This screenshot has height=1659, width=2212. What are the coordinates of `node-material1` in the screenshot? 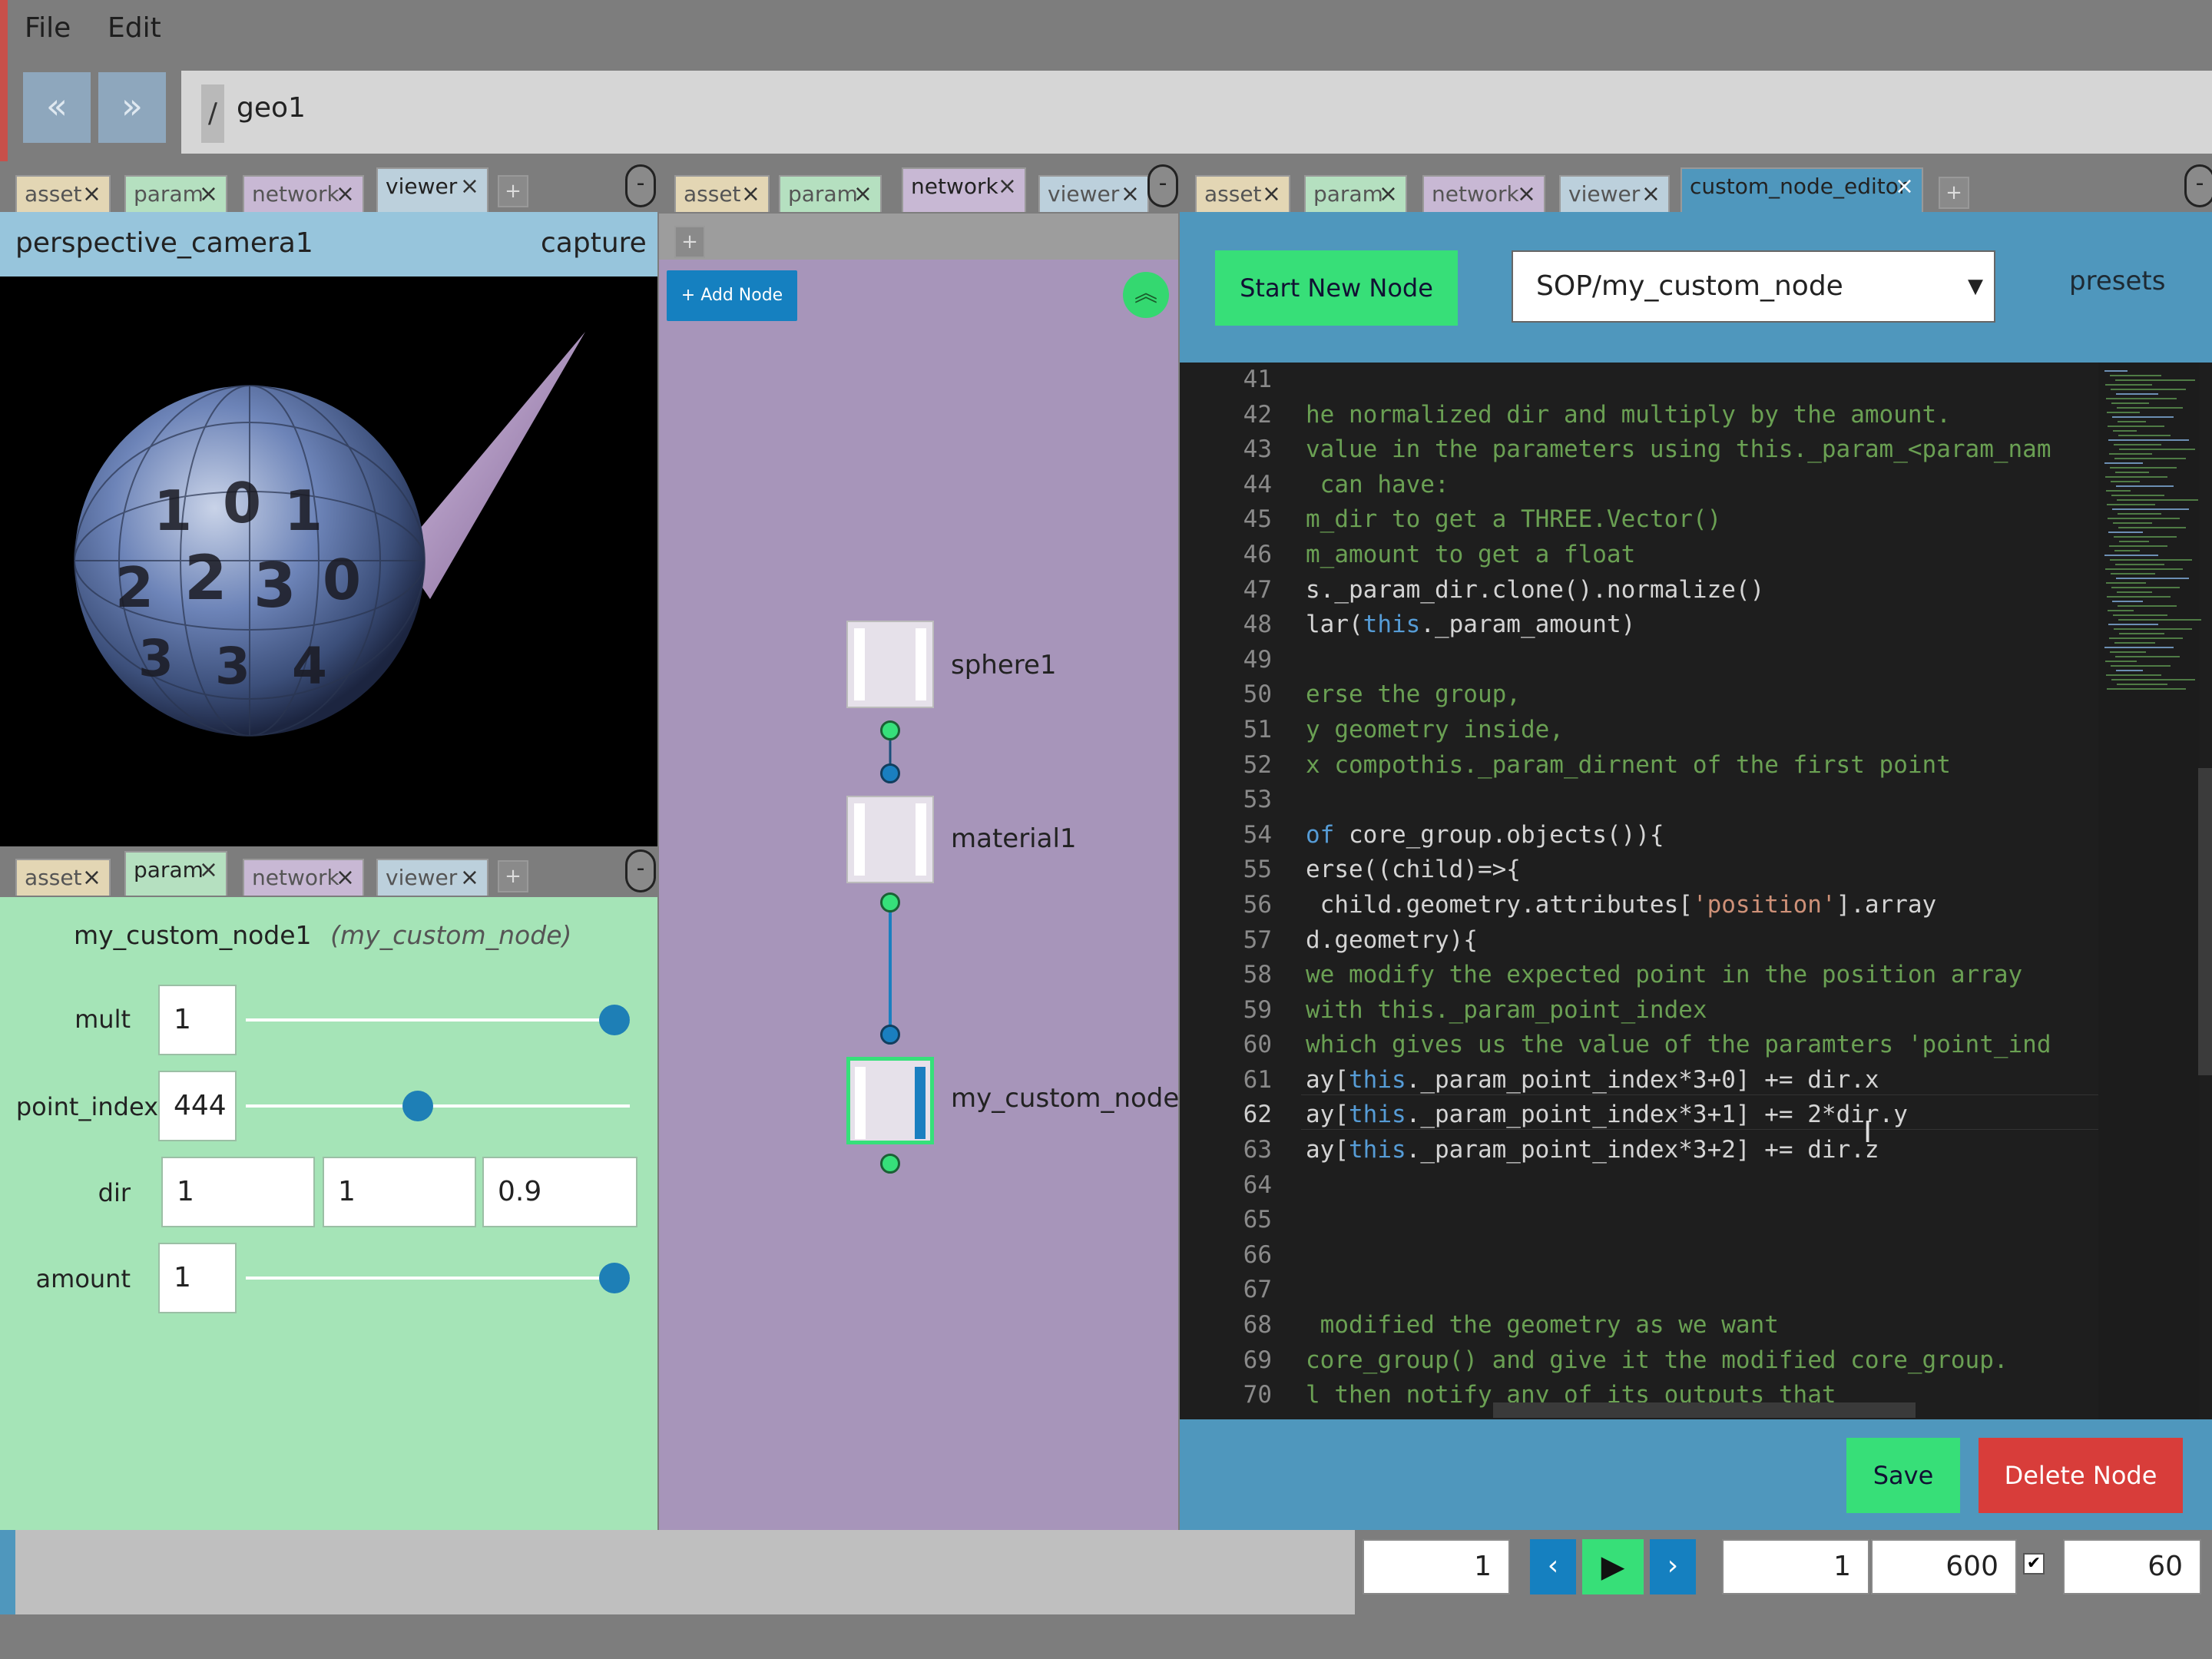 It's located at (890, 839).